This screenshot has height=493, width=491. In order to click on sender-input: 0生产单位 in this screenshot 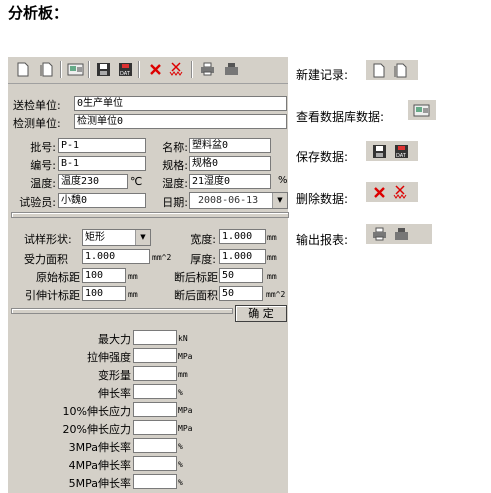, I will do `click(180, 103)`.